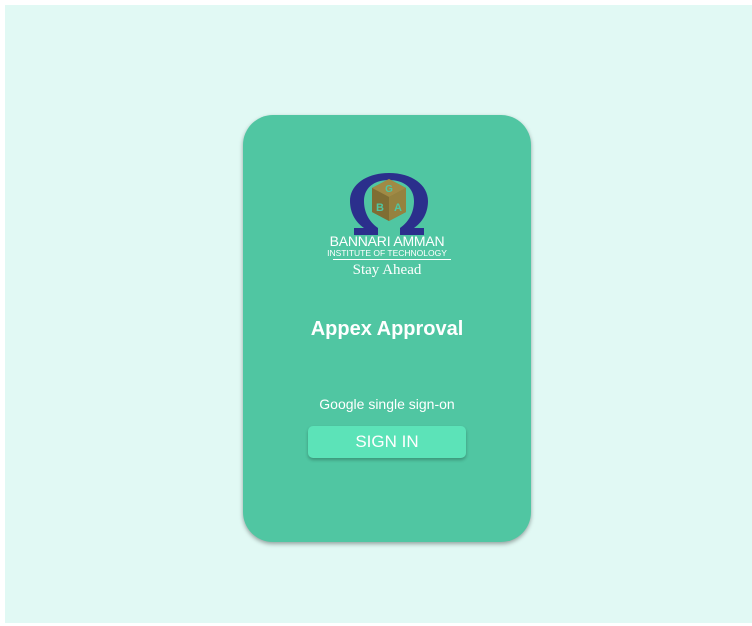 This screenshot has height=626, width=752. What do you see at coordinates (389, 189) in the screenshot?
I see `svg-text: G` at bounding box center [389, 189].